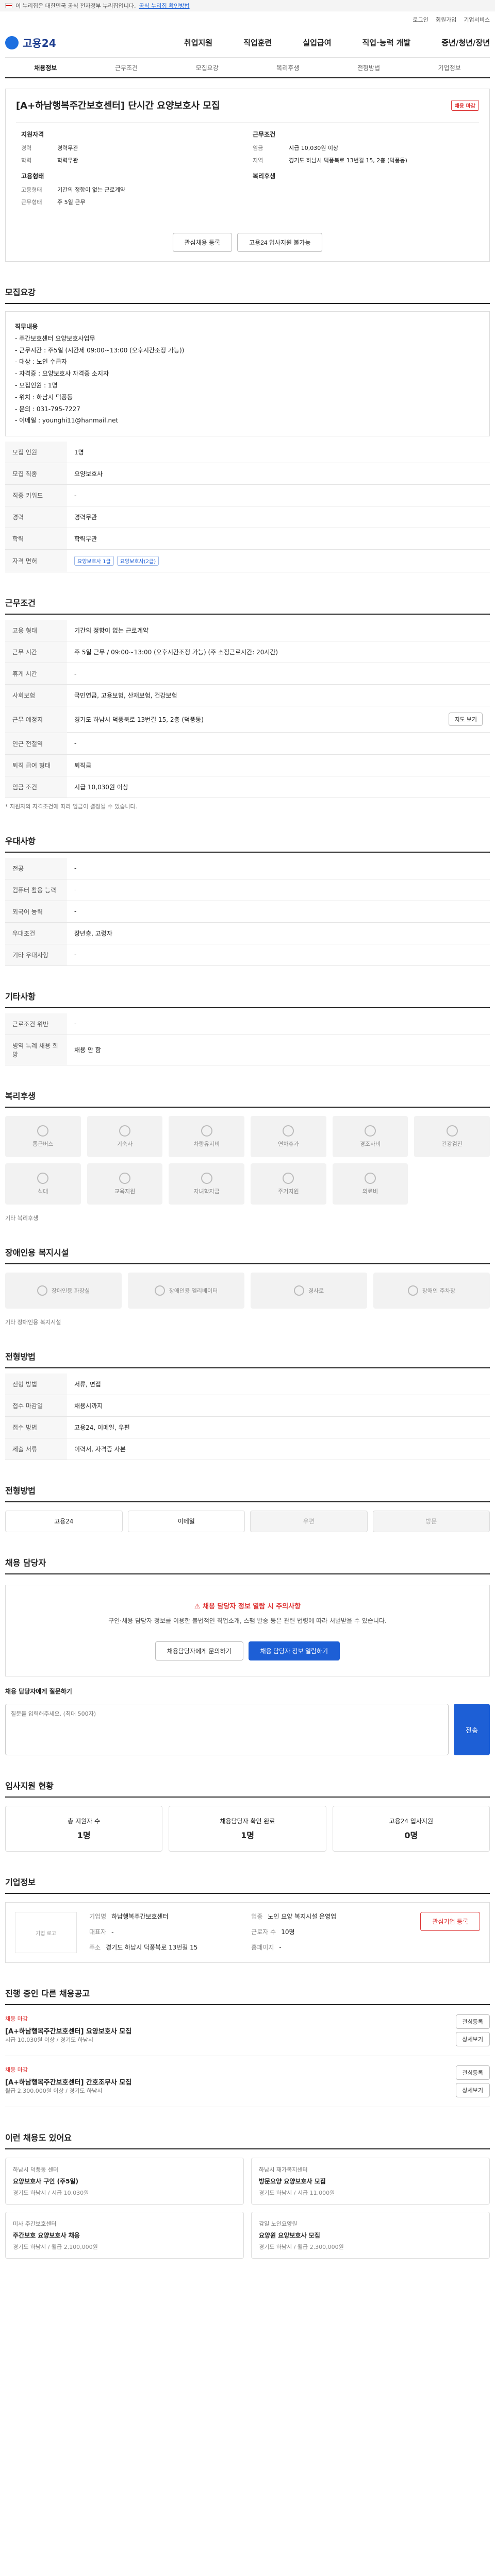 This screenshot has height=2576, width=495. Describe the element at coordinates (202, 242) in the screenshot. I see `interest-button: 관심채용 등록` at that location.